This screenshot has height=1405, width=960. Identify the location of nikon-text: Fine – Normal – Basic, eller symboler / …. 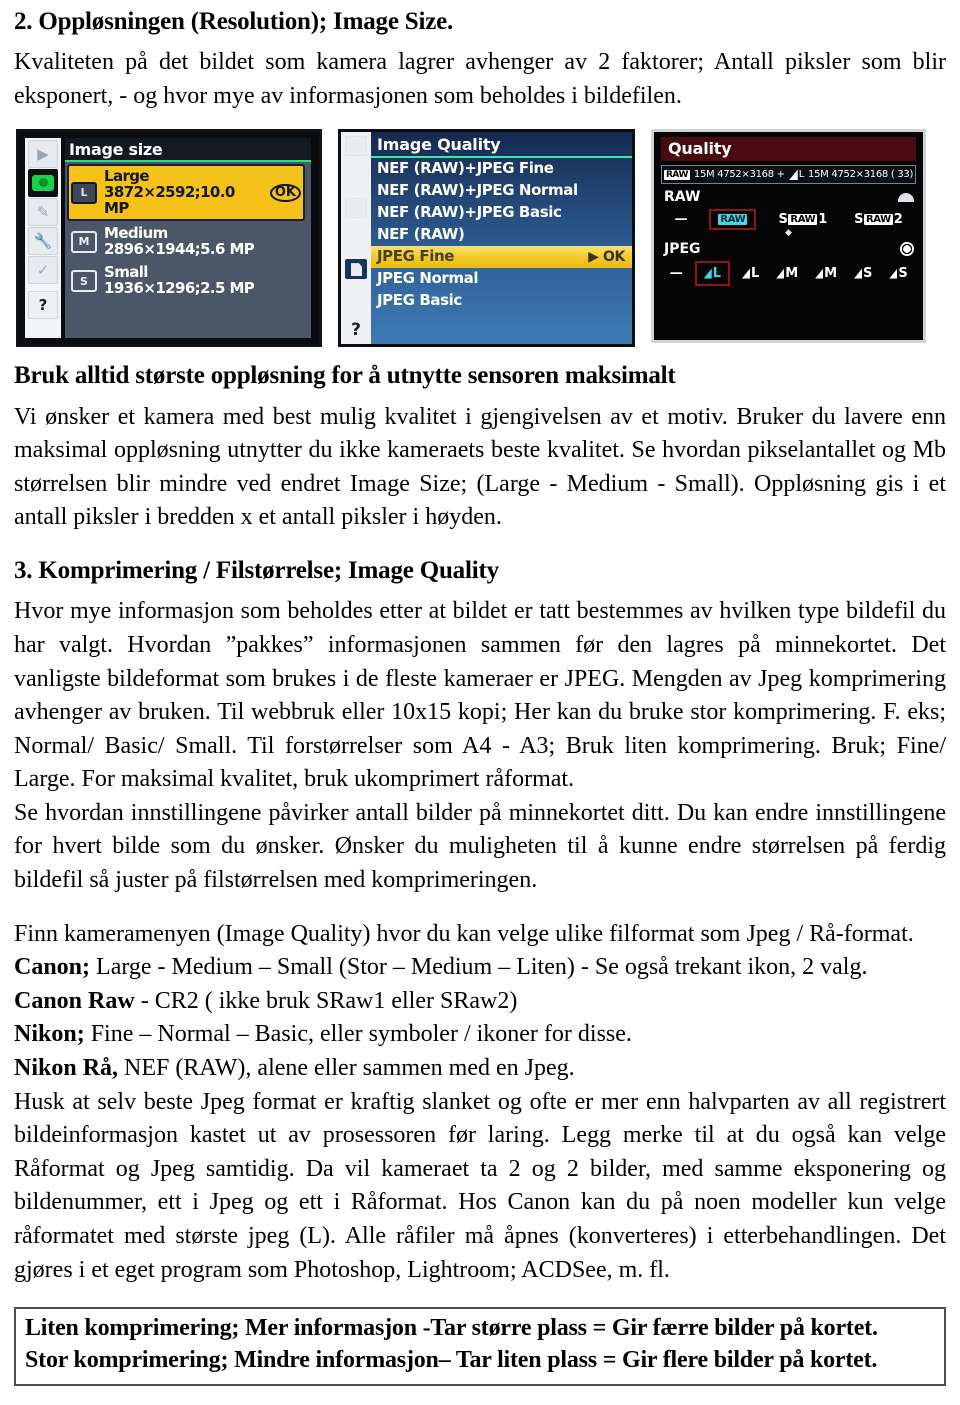
(361, 1034).